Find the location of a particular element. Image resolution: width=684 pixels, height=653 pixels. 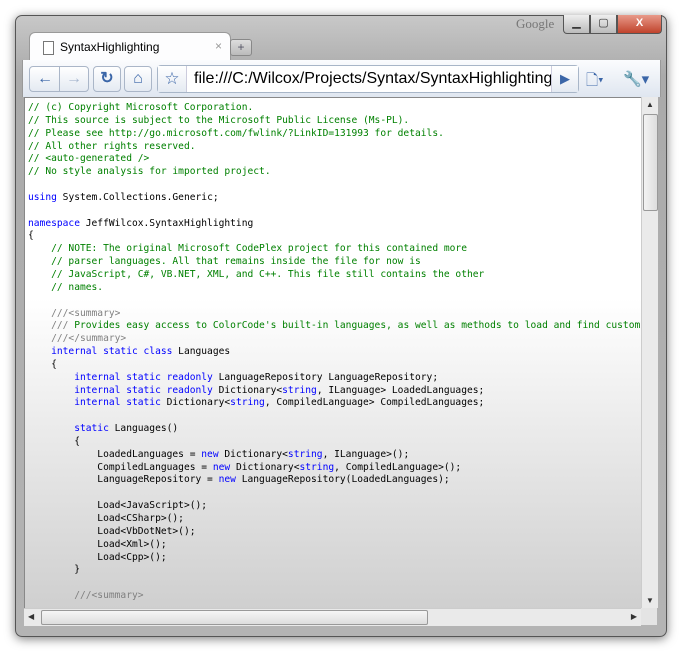

scroll-down-icon: ▼ is located at coordinates (650, 600).